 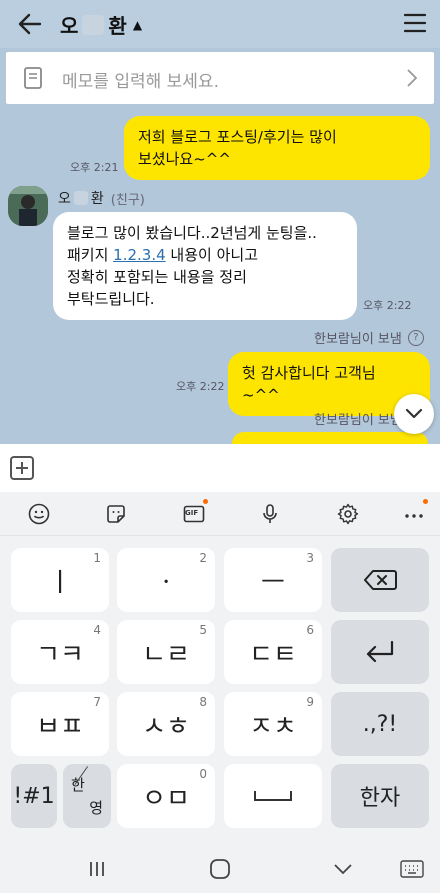 What do you see at coordinates (203, 702) in the screenshot?
I see `key-number: 8` at bounding box center [203, 702].